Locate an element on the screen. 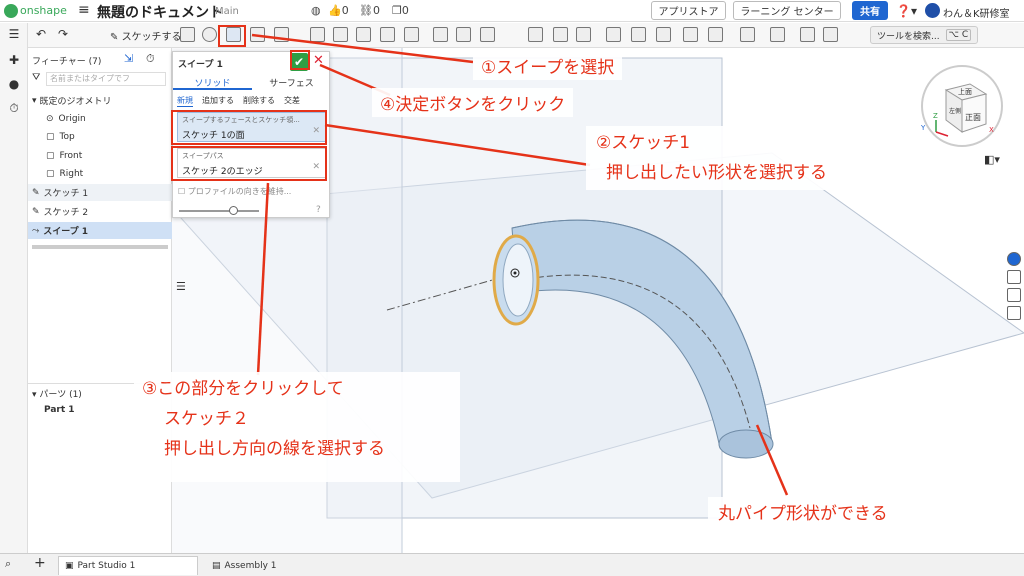 The width and height of the screenshot is (1024, 576). annotation-step3-line3: 押し出し方向の線を選択する is located at coordinates (274, 449).